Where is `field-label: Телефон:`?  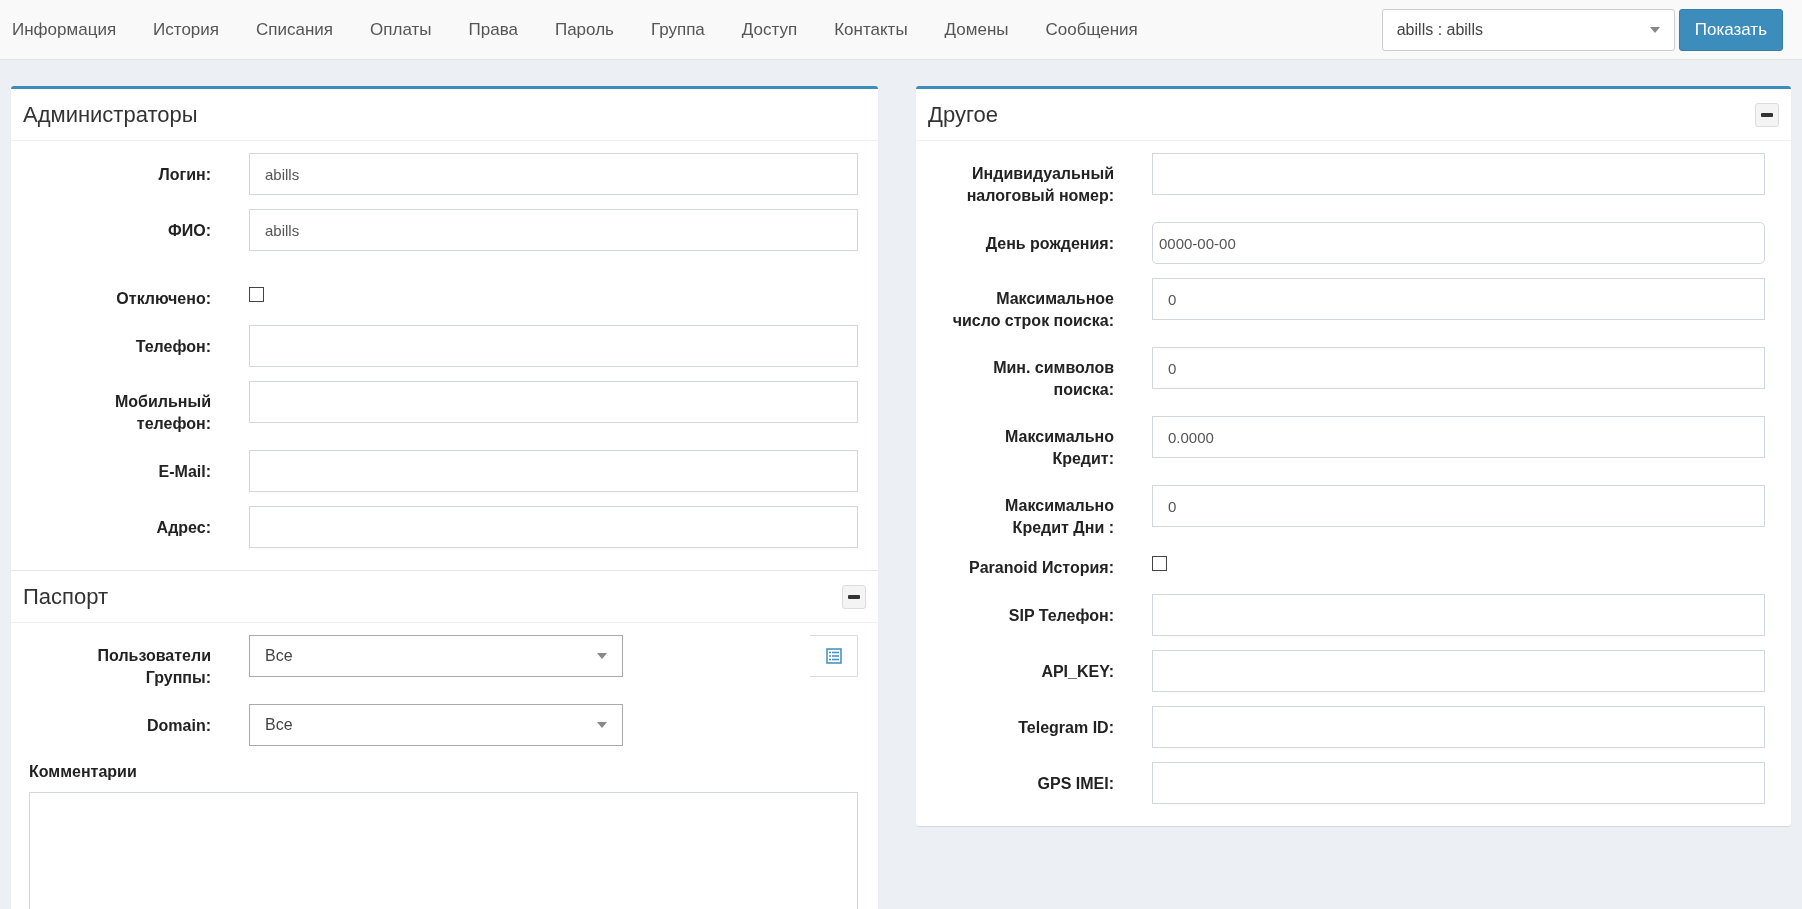
field-label: Телефон: is located at coordinates (173, 347).